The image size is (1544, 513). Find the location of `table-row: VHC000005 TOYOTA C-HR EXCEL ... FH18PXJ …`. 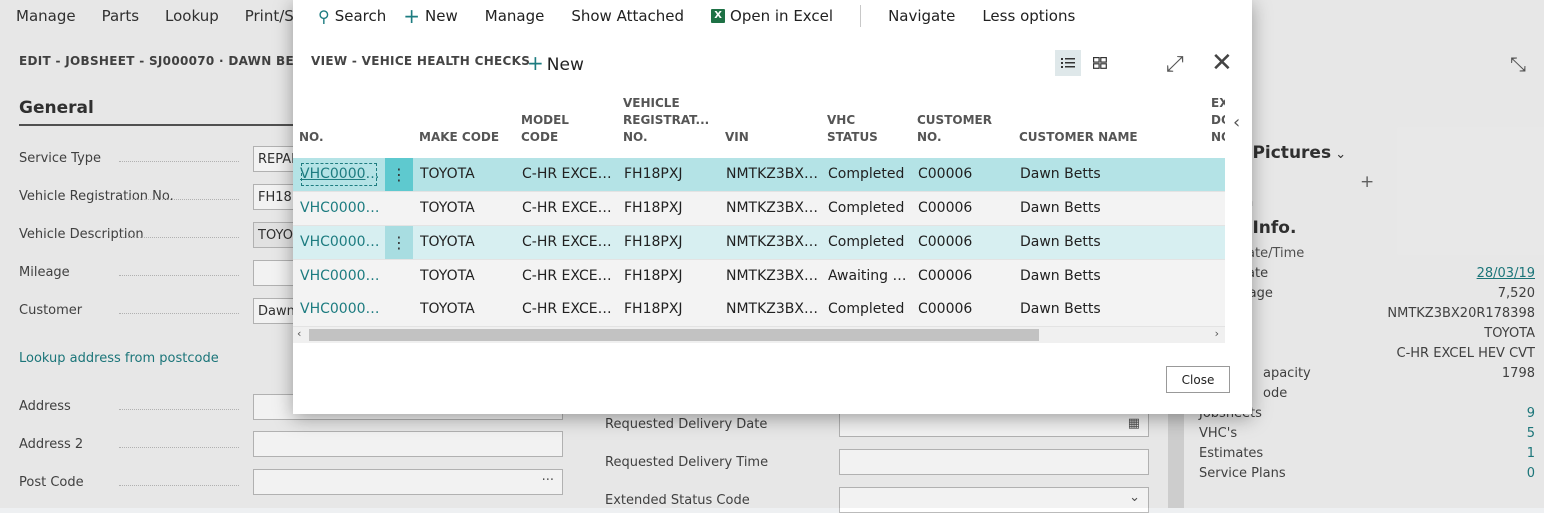

table-row: VHC000005 TOYOTA C-HR EXCEL ... FH18PXJ … is located at coordinates (759, 277).